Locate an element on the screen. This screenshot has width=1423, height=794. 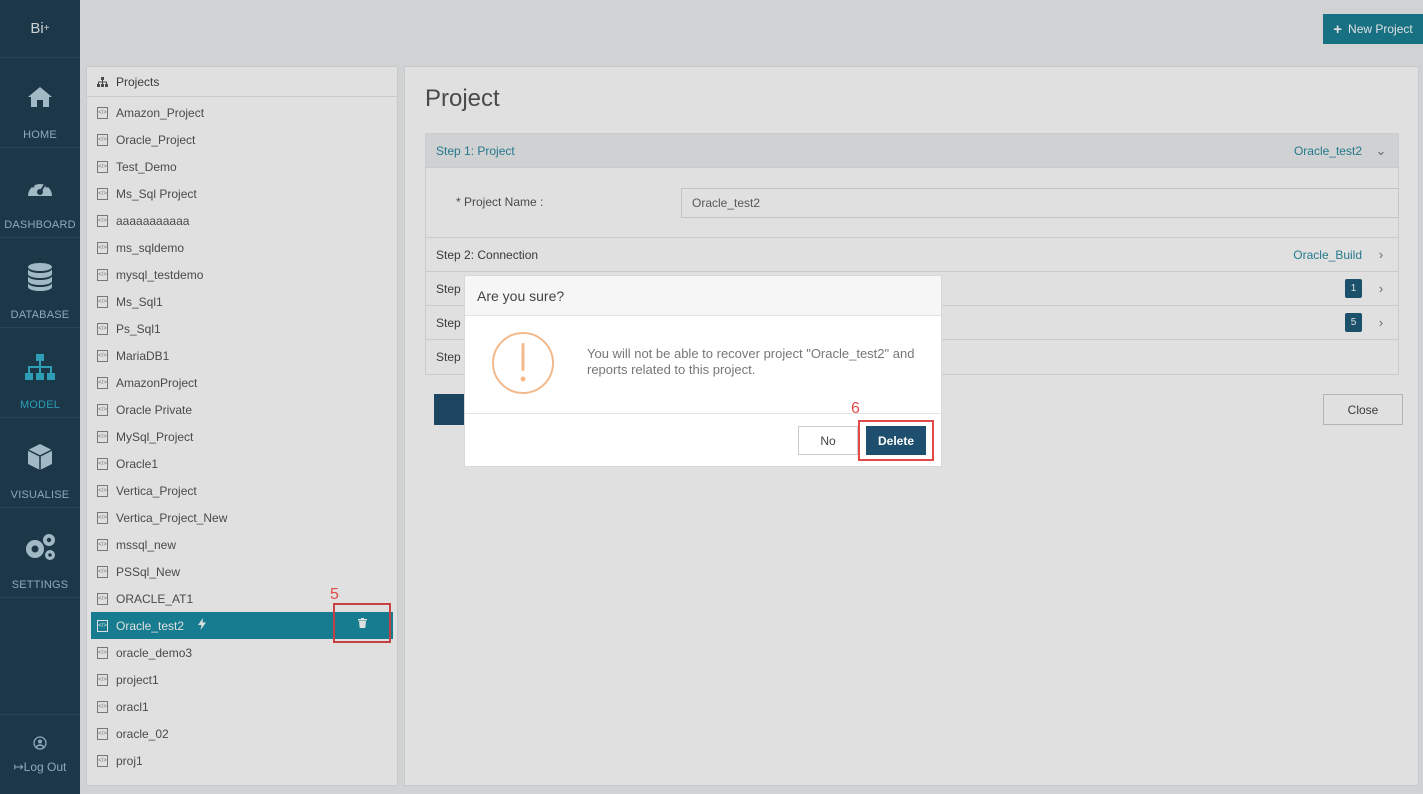
dialog-footer: No Delete is located at coordinates (703, 440).